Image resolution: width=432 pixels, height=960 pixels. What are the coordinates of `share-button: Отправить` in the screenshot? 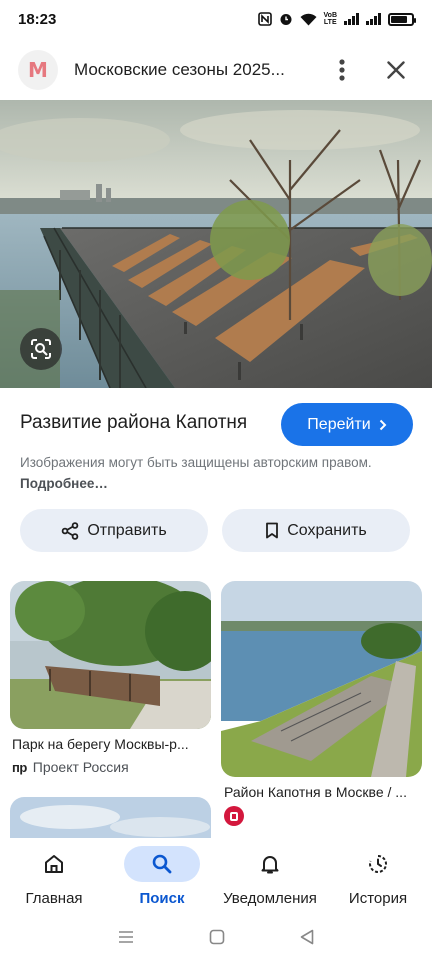 It's located at (114, 530).